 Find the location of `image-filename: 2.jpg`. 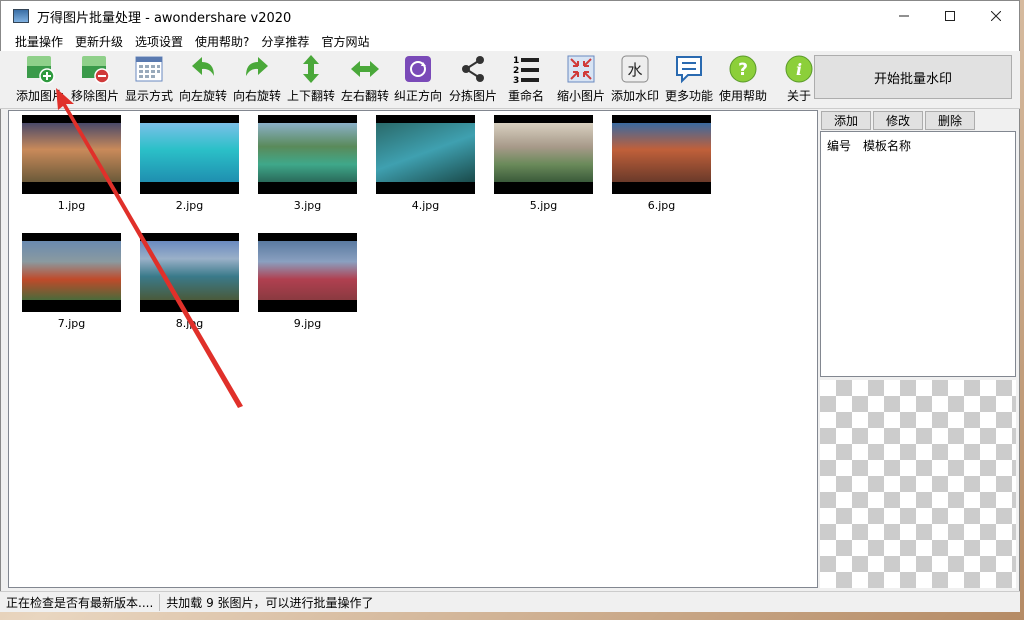

image-filename: 2.jpg is located at coordinates (189, 205).